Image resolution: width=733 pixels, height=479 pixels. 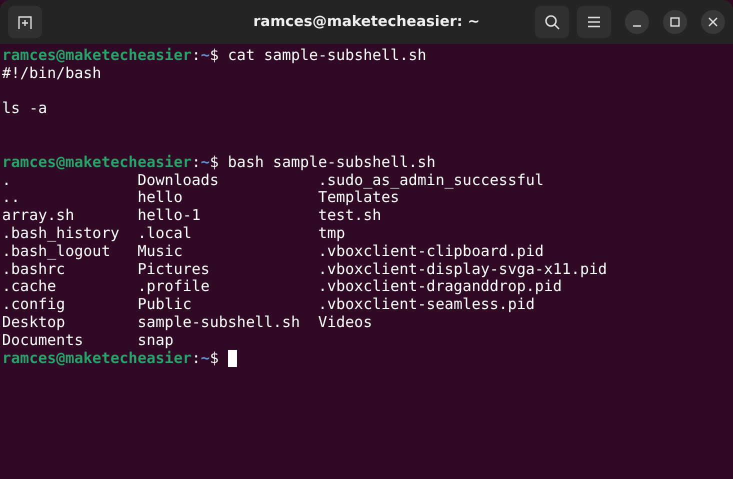 What do you see at coordinates (34, 269) in the screenshot?
I see `file-name: .bashrc` at bounding box center [34, 269].